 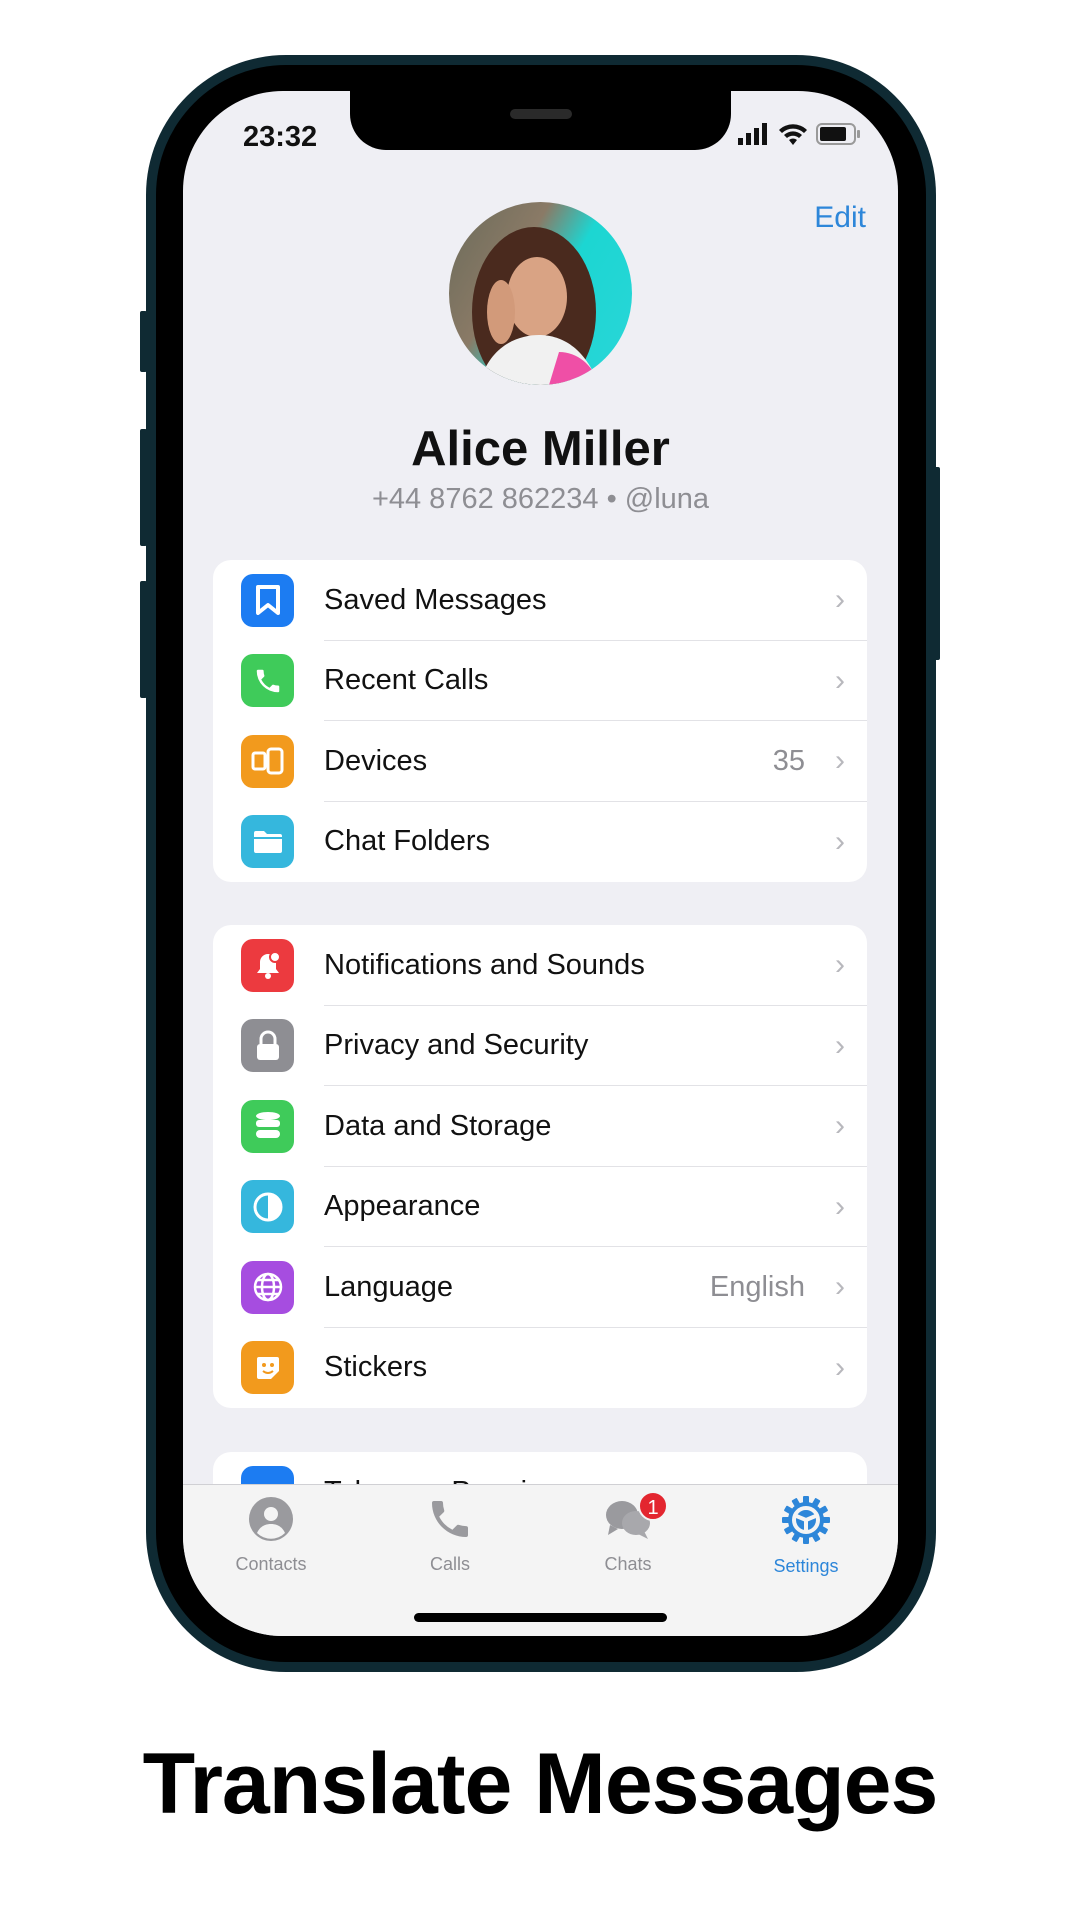 I want to click on row-stickers: Stickers ›, so click(x=540, y=1368).